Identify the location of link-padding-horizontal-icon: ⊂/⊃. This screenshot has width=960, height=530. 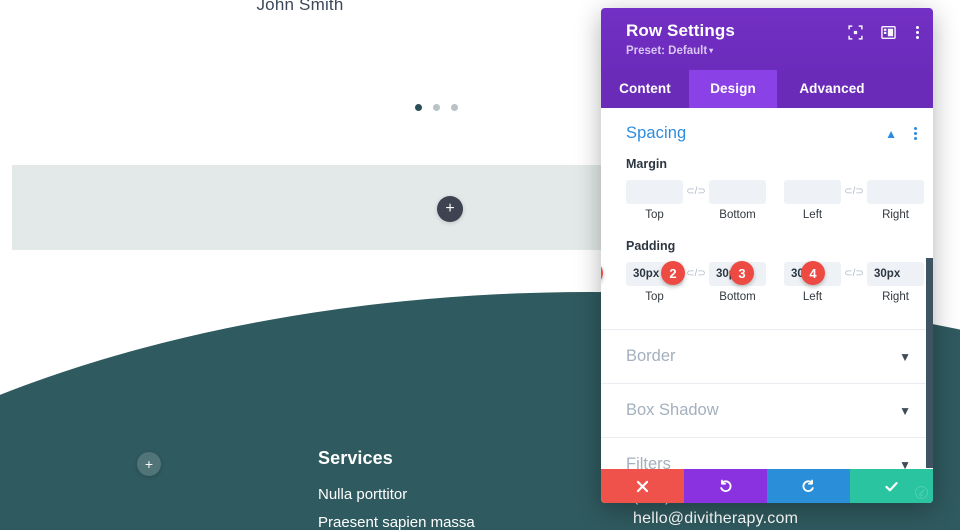
(854, 273).